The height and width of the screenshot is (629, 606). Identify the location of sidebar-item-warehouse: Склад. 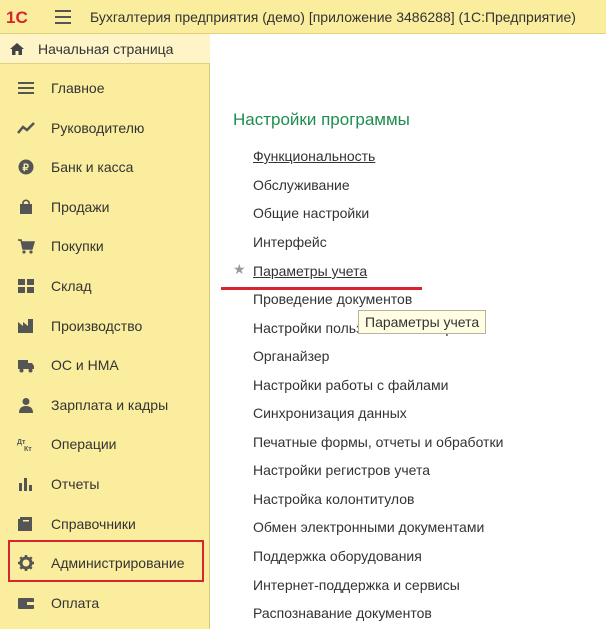
(105, 286).